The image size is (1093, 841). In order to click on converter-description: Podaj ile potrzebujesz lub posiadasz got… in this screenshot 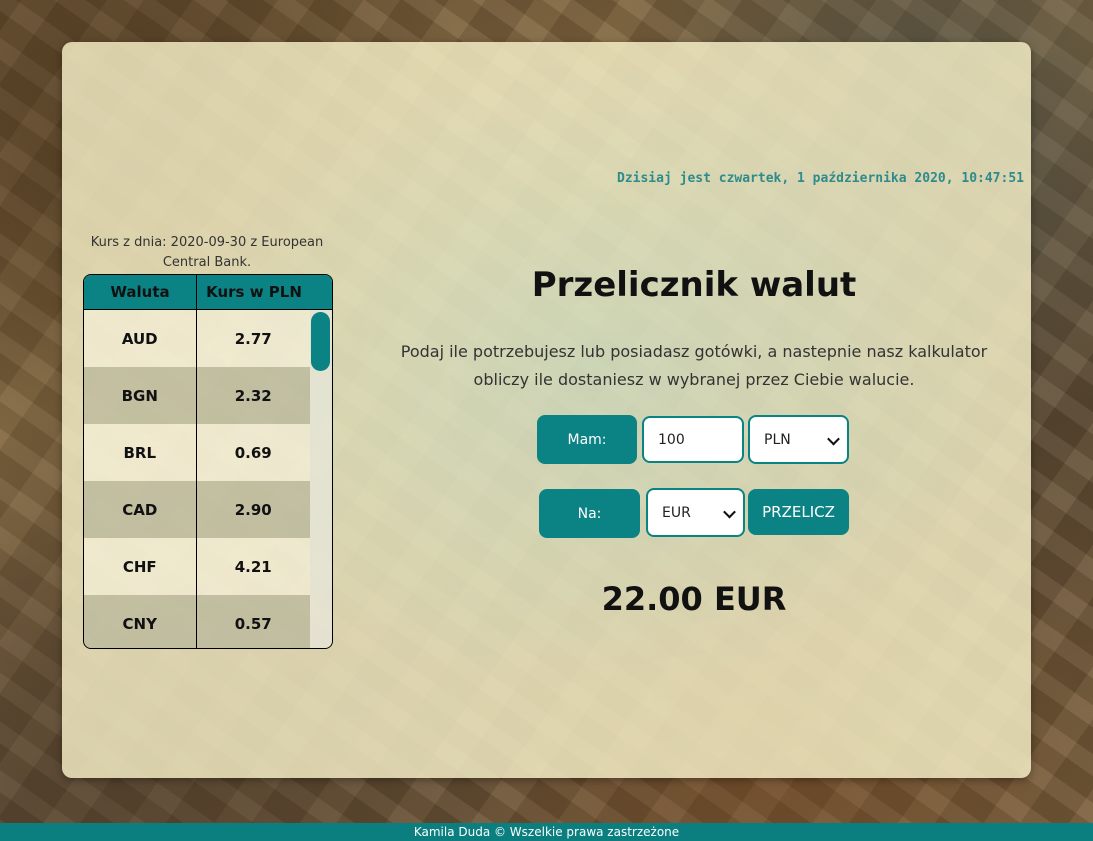, I will do `click(694, 365)`.